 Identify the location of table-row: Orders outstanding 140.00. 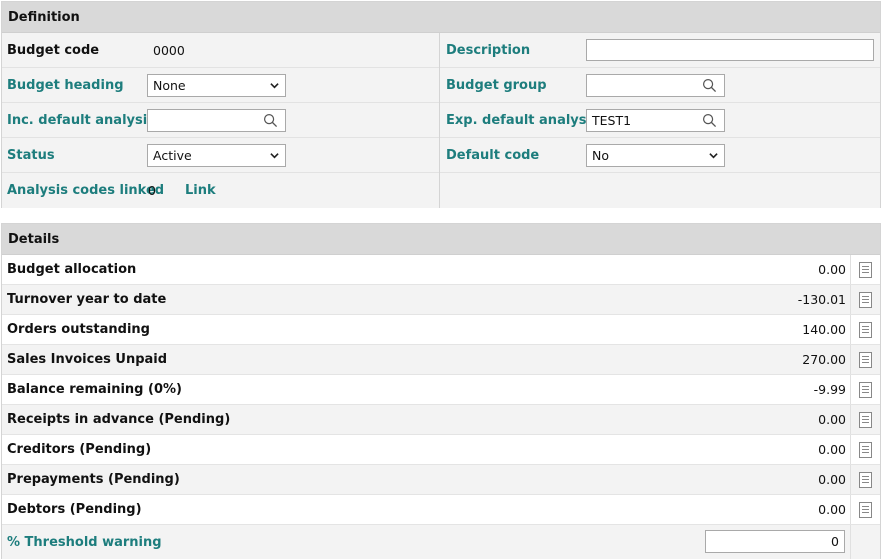
(441, 330).